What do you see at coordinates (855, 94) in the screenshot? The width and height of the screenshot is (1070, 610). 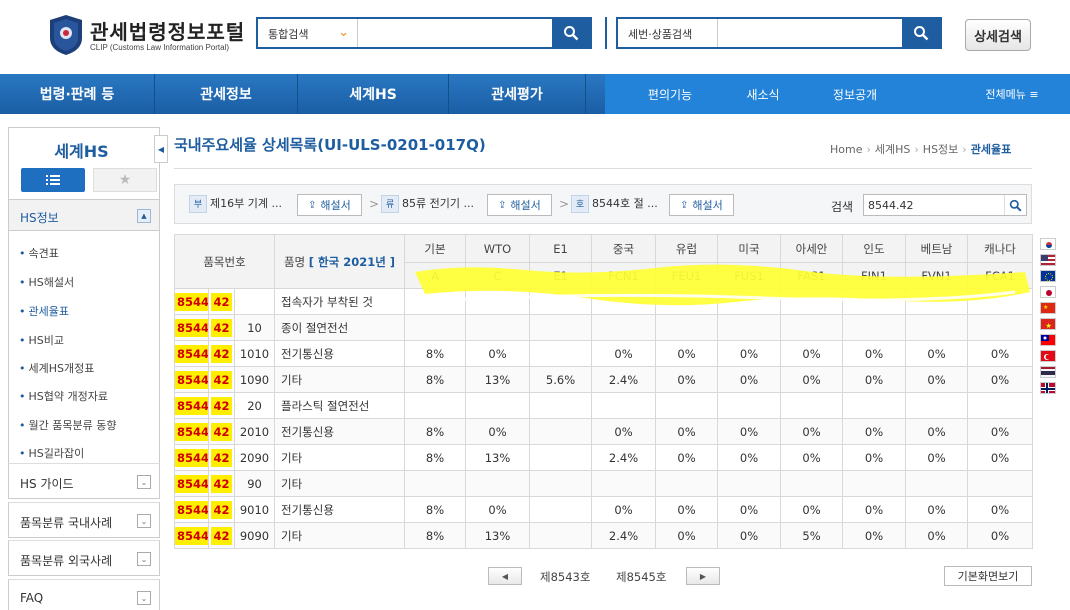 I see `nav-item-disclosure: 정보공개` at bounding box center [855, 94].